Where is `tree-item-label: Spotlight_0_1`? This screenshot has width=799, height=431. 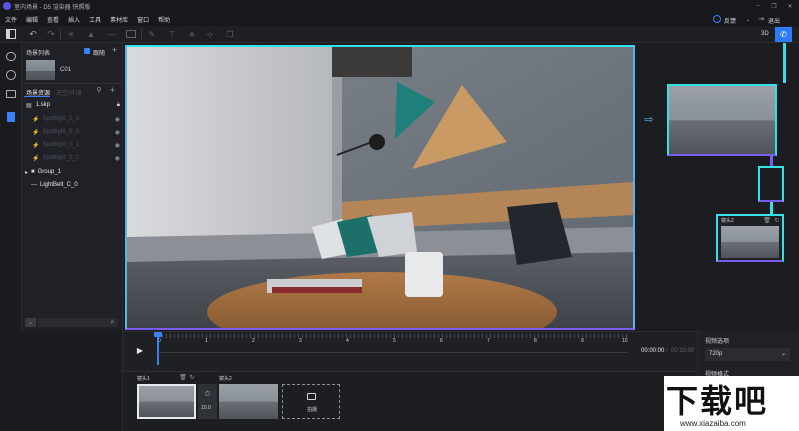
tree-item-label: Spotlight_0_1 is located at coordinates (61, 145).